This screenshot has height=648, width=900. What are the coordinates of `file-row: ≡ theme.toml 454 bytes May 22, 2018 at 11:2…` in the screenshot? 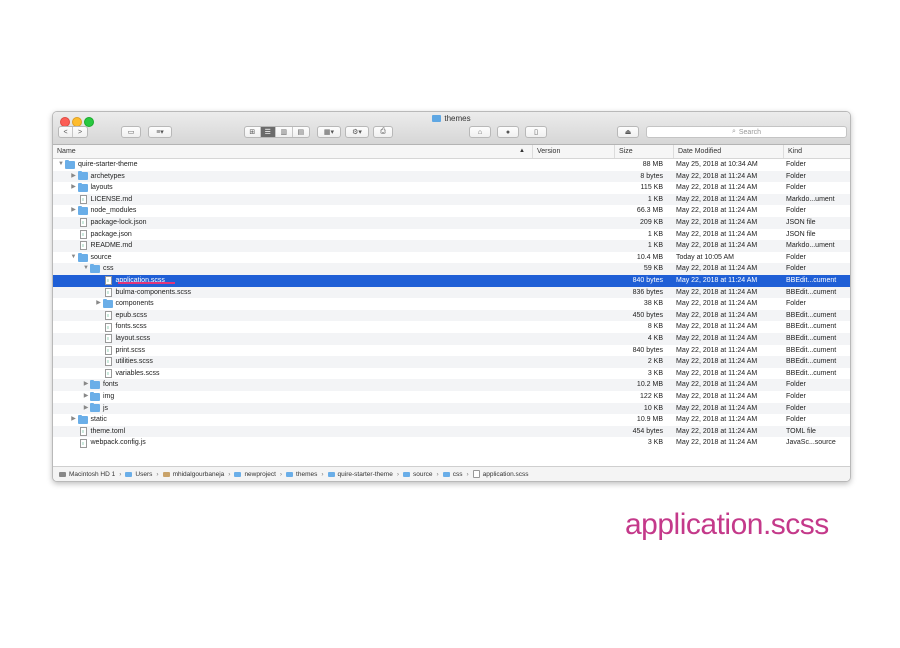 It's located at (451, 431).